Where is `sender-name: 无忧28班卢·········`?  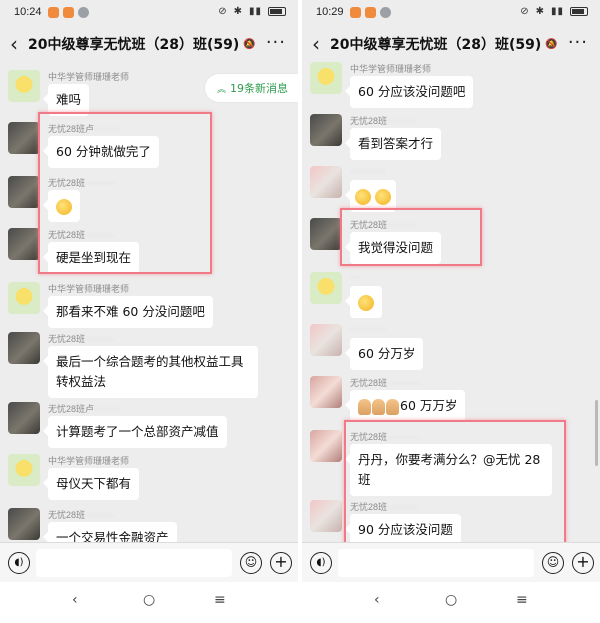 sender-name: 无忧28班卢········· is located at coordinates (84, 408).